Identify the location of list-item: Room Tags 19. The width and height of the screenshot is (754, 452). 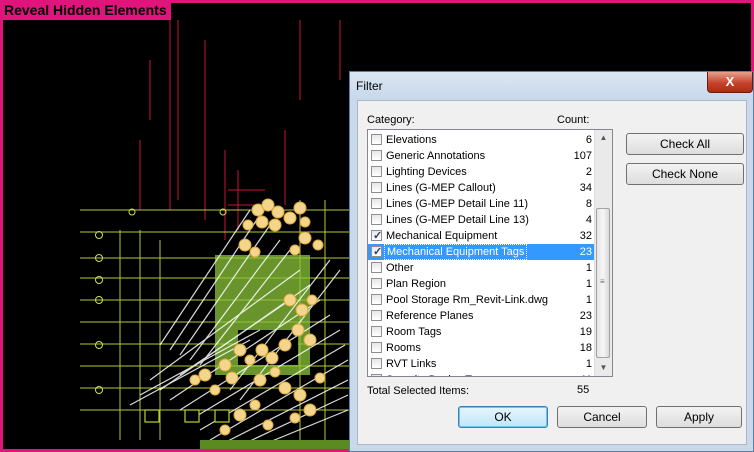
(482, 332).